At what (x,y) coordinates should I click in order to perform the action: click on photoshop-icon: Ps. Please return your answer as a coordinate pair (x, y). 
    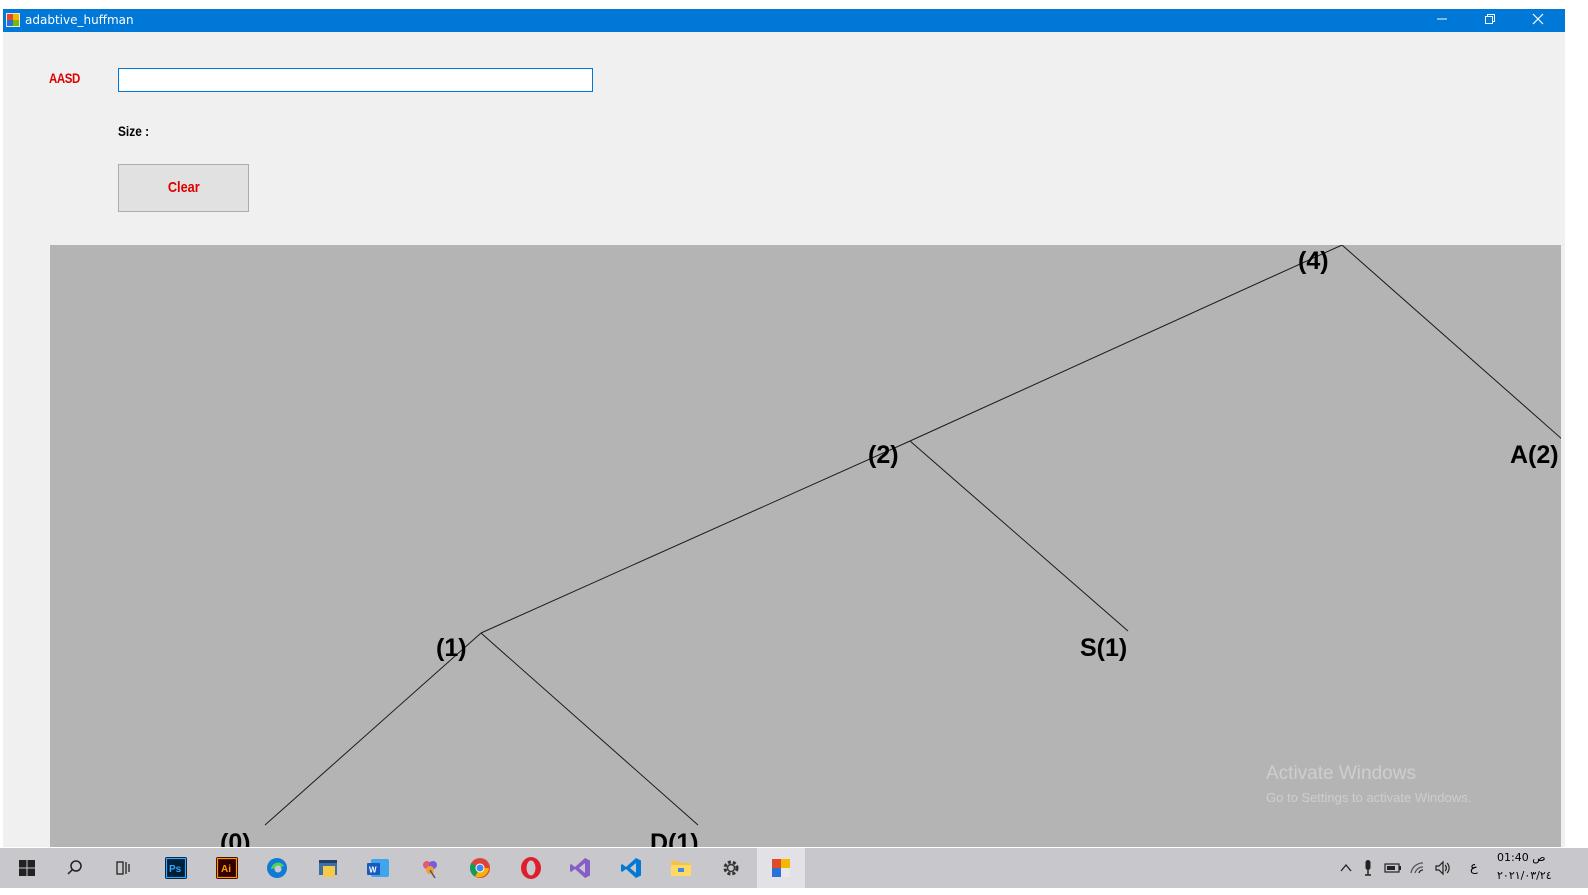
    Looking at the image, I should click on (176, 868).